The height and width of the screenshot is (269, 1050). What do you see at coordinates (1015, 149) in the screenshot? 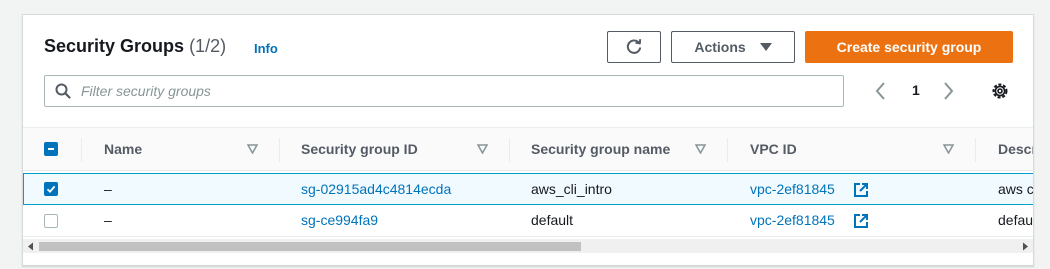
I see `column-header-description: Descr` at bounding box center [1015, 149].